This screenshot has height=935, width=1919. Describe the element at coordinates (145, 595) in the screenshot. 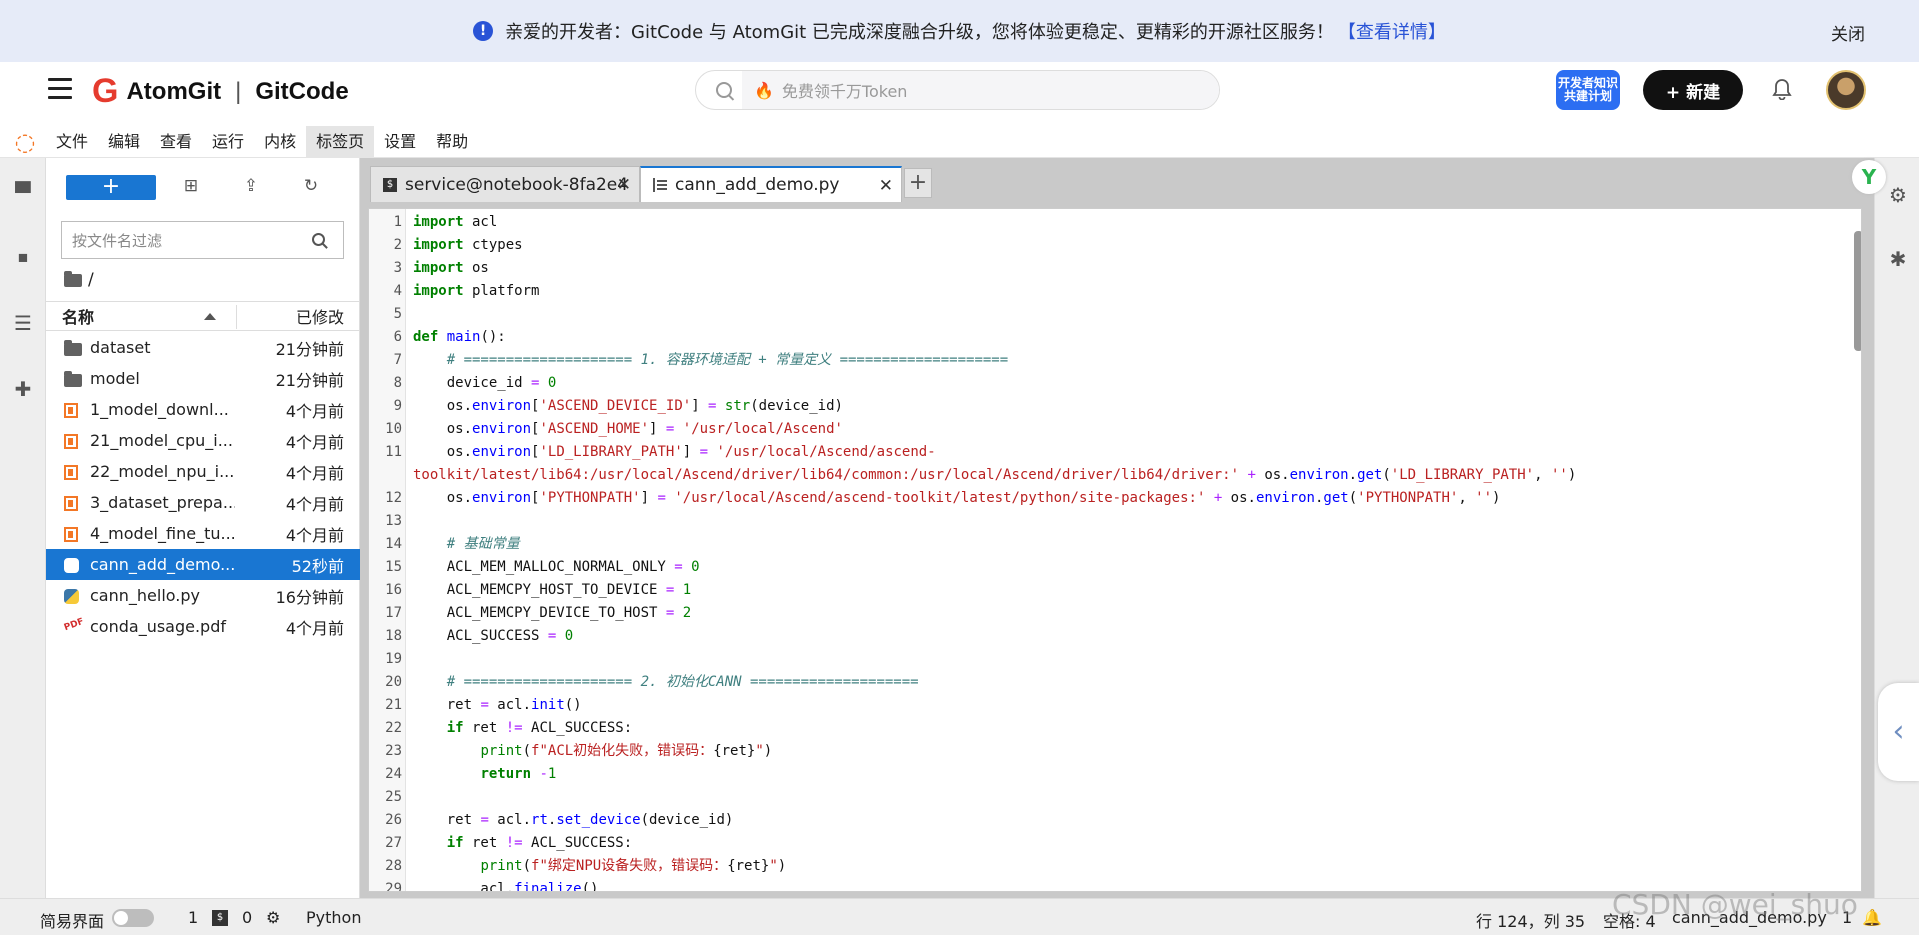

I see `file-name: cann_hello.py` at that location.